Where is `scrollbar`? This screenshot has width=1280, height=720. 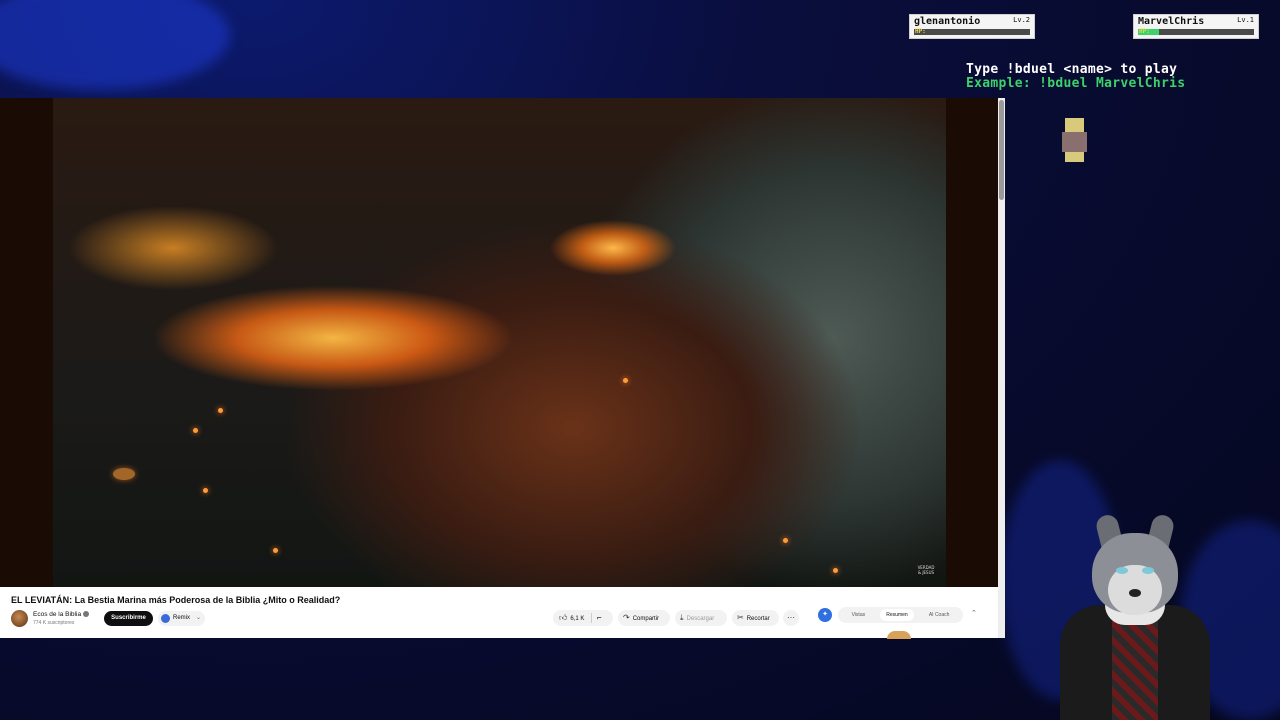 scrollbar is located at coordinates (1001, 368).